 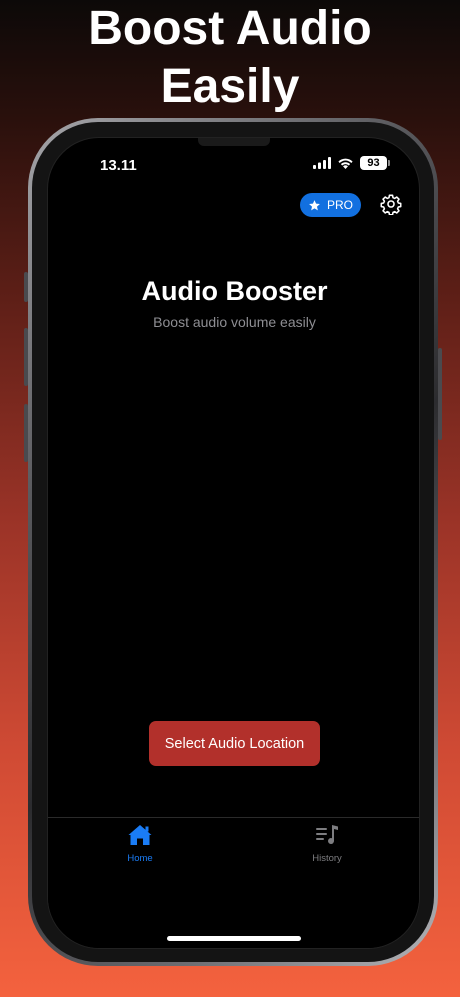 I want to click on wifi-icon, so click(x=345, y=163).